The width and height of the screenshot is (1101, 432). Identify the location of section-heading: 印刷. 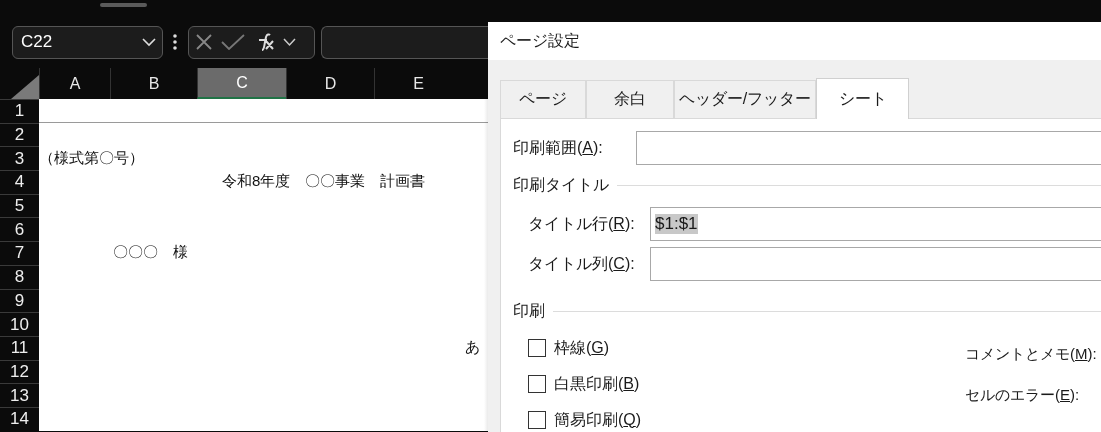
(529, 310).